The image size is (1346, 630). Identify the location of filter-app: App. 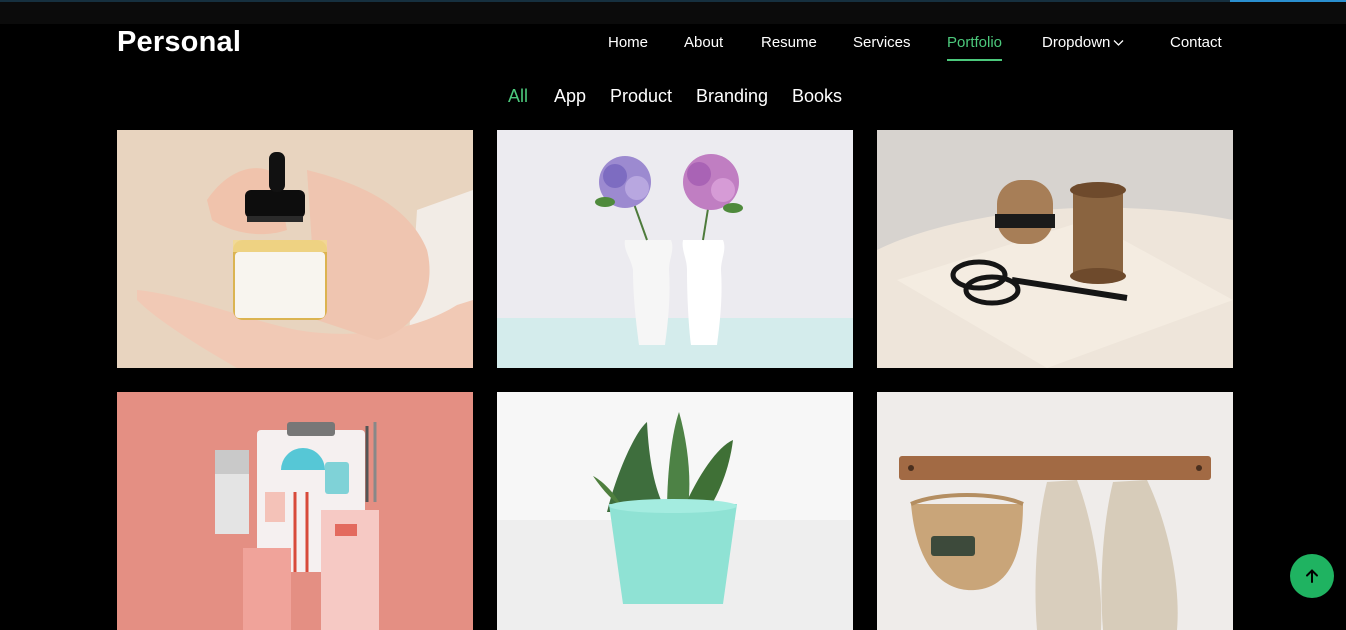
(570, 96).